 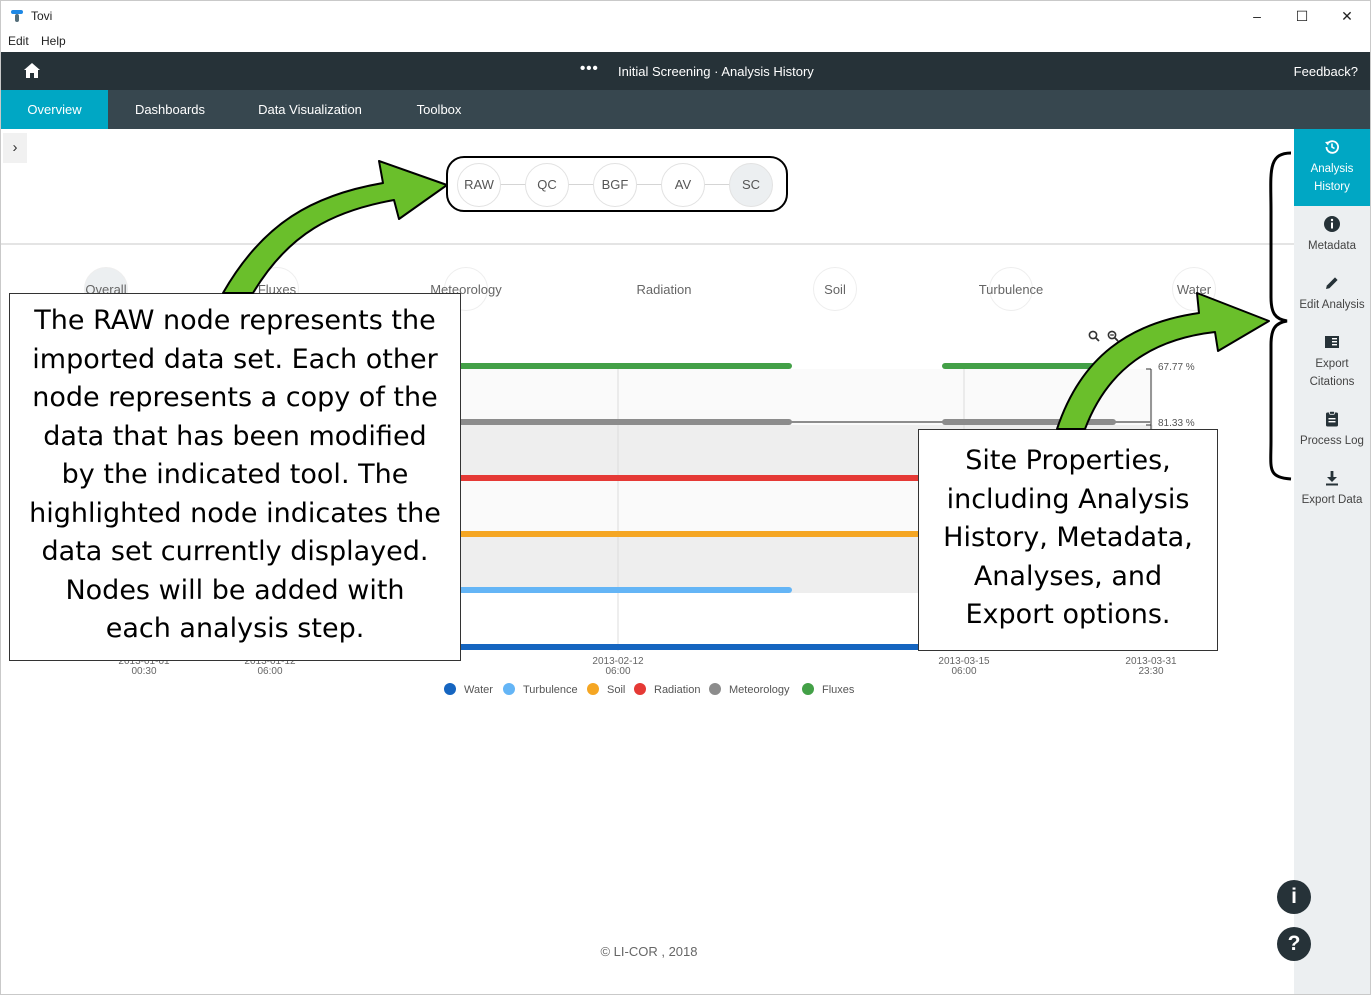 What do you see at coordinates (479, 185) in the screenshot?
I see `node-raw: RAW` at bounding box center [479, 185].